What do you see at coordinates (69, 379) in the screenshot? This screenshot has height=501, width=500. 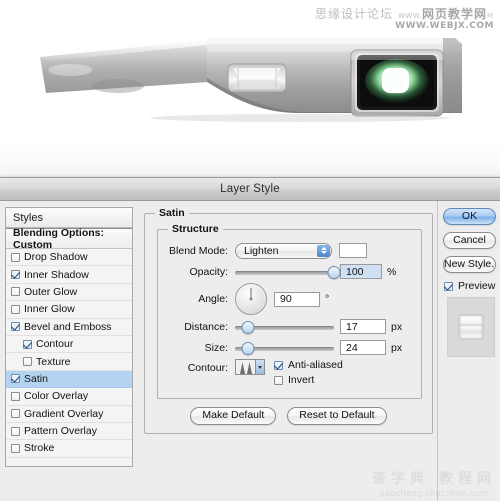 I see `sidebar-item-satin: Satin` at bounding box center [69, 379].